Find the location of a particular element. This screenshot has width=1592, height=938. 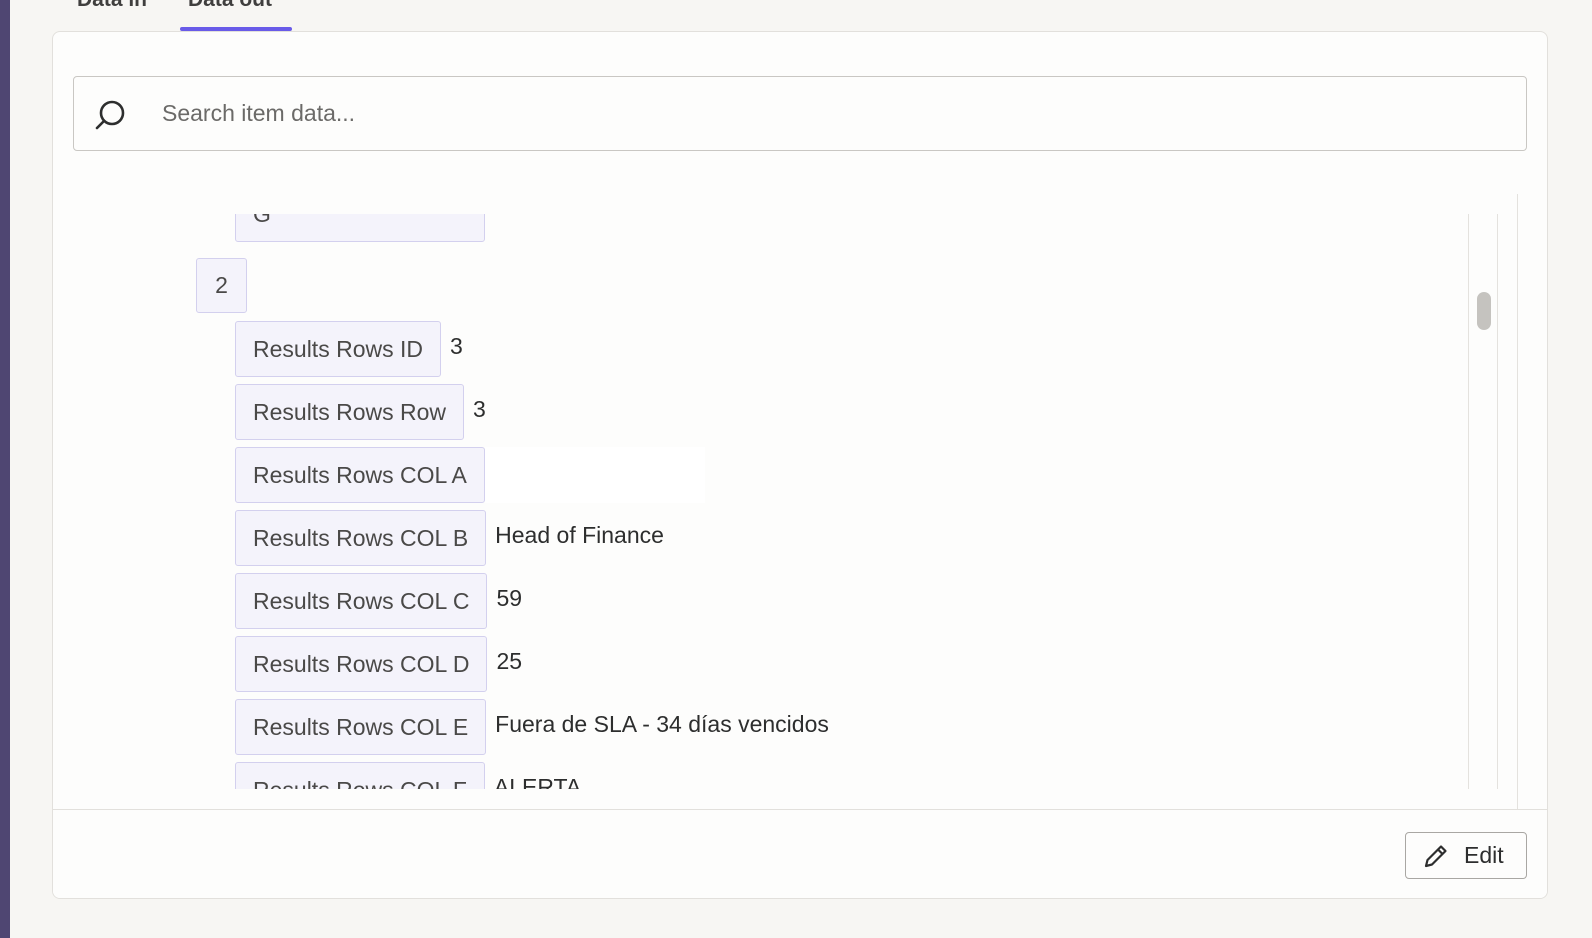

tree-value: Fuera de SLA - 34 días vencidos is located at coordinates (662, 723).